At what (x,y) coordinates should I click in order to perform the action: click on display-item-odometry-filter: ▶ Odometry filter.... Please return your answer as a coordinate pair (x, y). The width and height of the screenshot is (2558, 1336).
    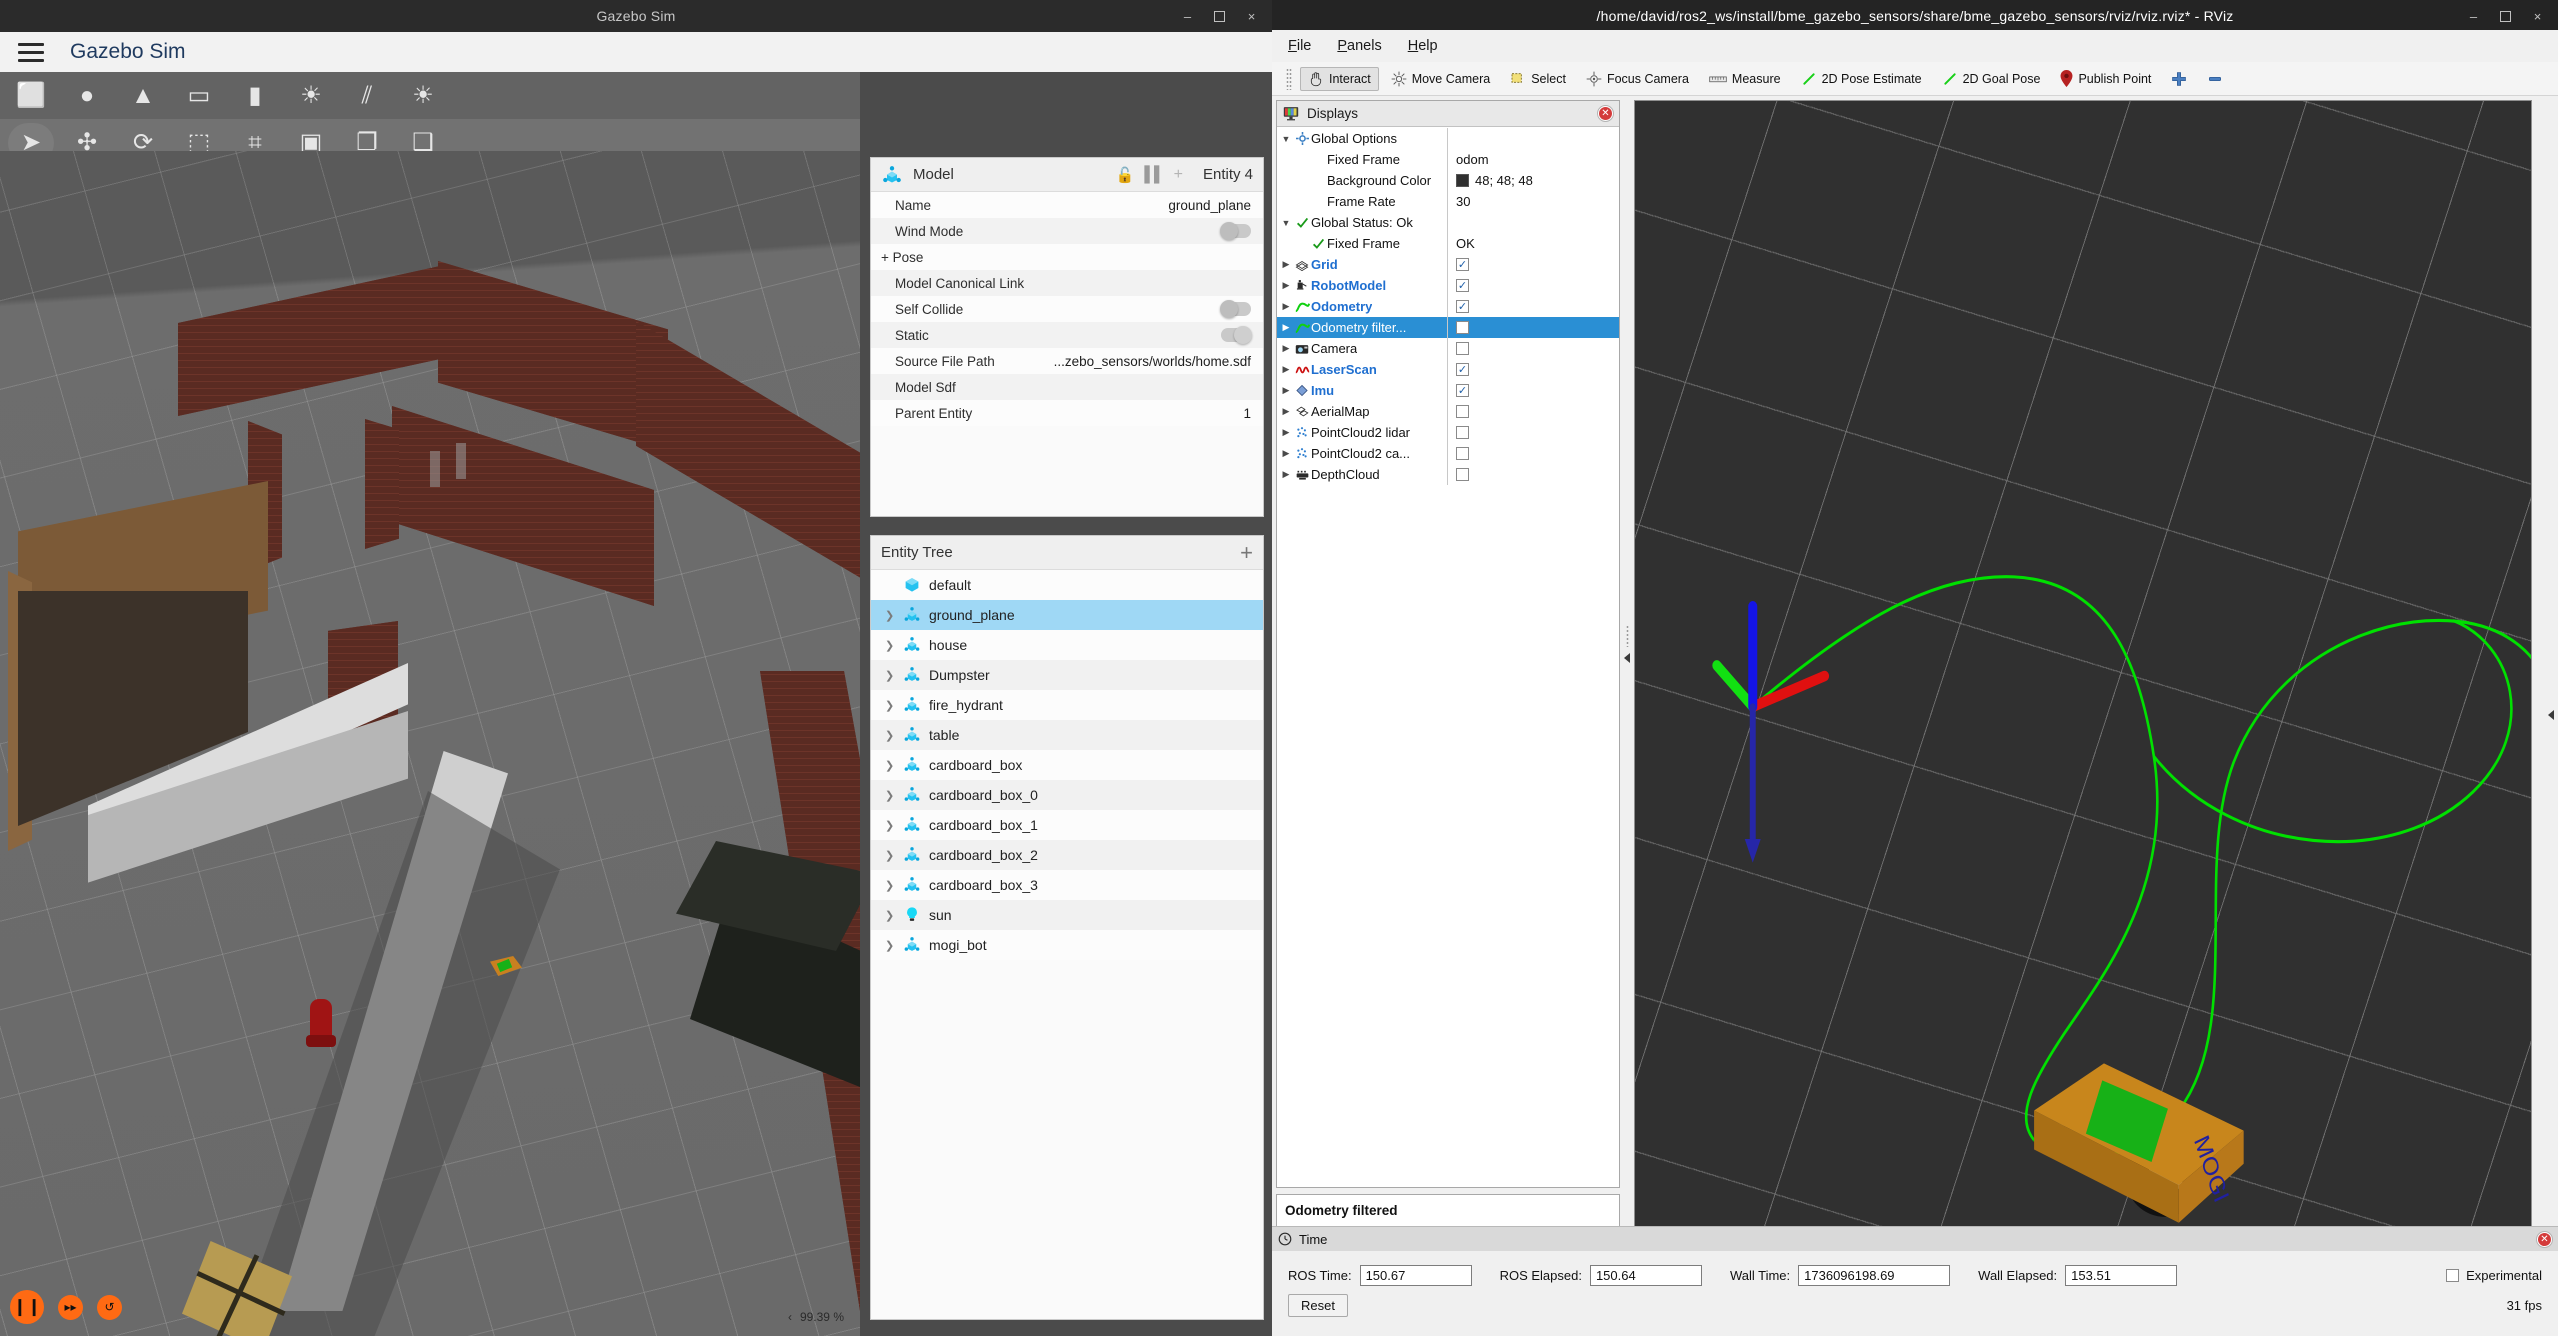
    Looking at the image, I should click on (1448, 327).